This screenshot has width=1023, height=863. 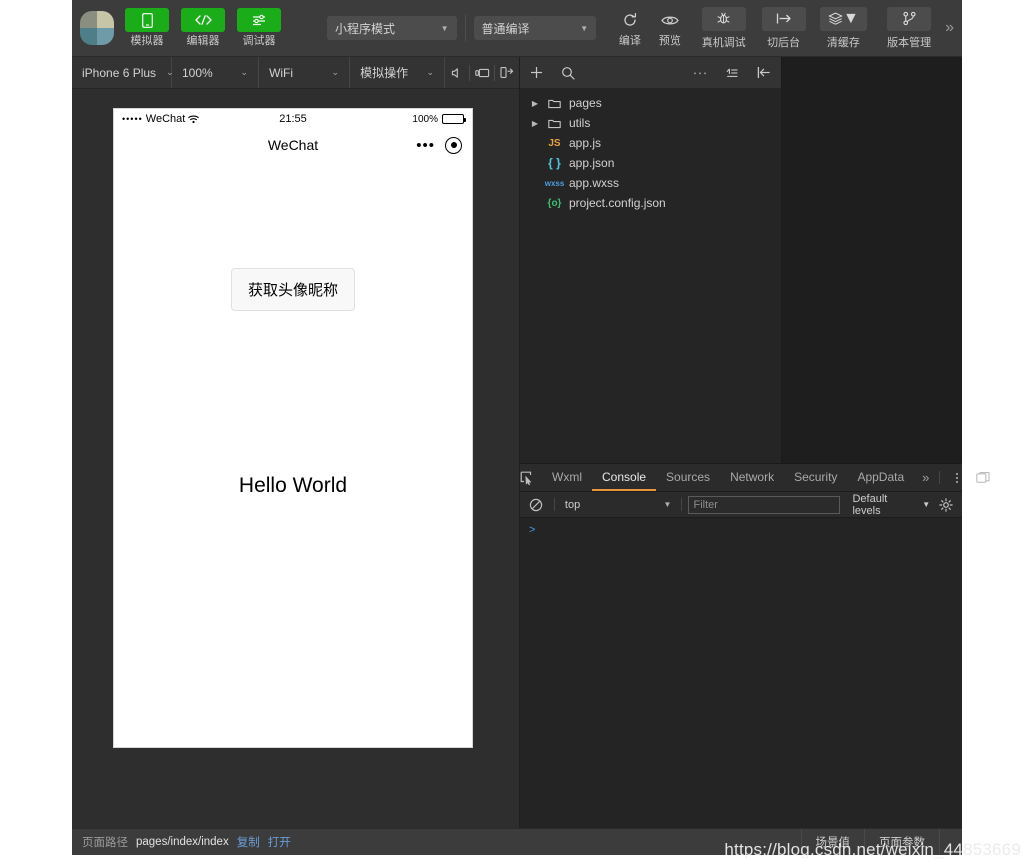 What do you see at coordinates (618, 505) in the screenshot?
I see `console-context-select: top ▼` at bounding box center [618, 505].